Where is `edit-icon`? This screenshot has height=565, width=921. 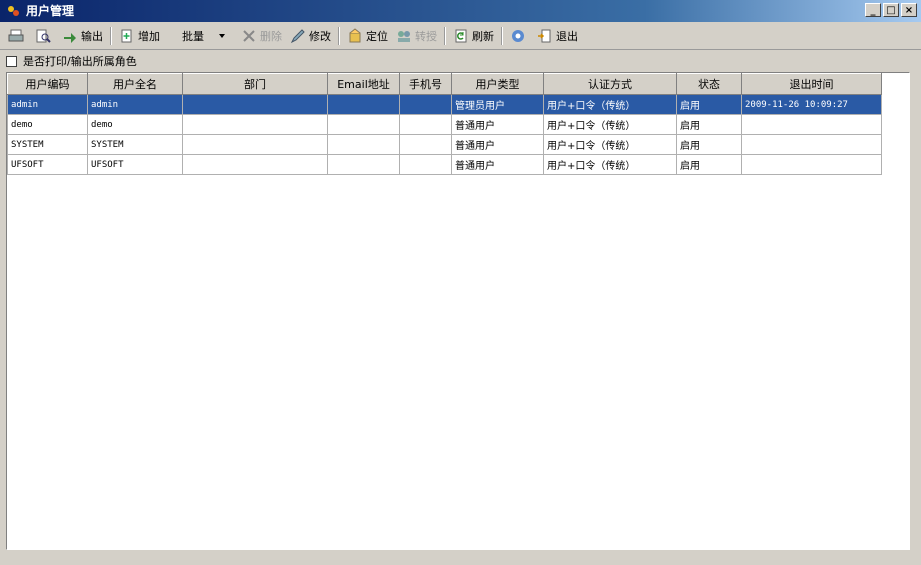
edit-icon is located at coordinates (298, 36).